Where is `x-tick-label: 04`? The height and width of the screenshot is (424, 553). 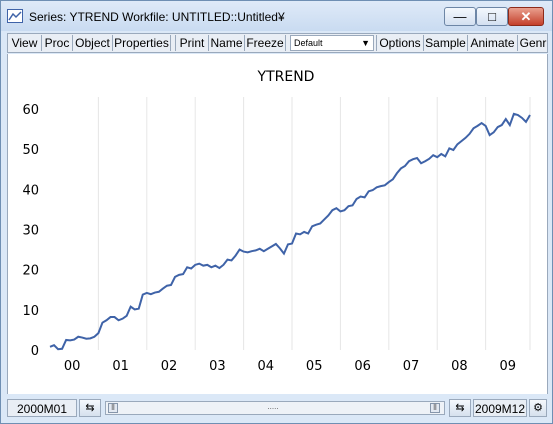 x-tick-label: 04 is located at coordinates (266, 366).